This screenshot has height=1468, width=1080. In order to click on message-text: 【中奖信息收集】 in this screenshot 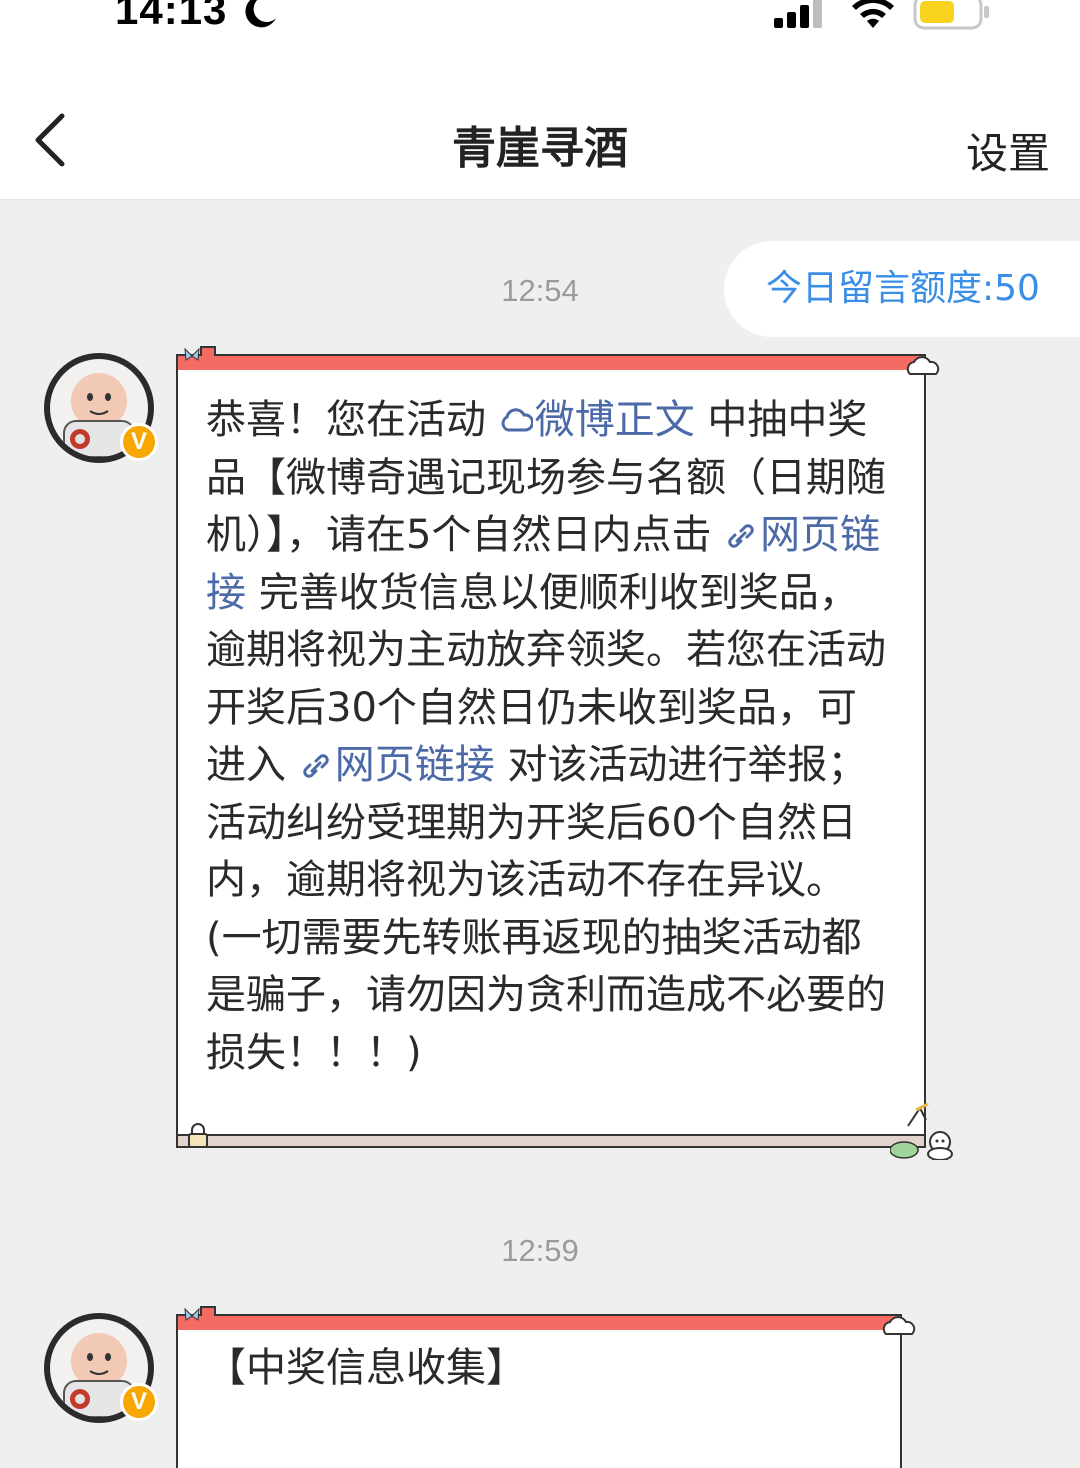, I will do `click(366, 1368)`.